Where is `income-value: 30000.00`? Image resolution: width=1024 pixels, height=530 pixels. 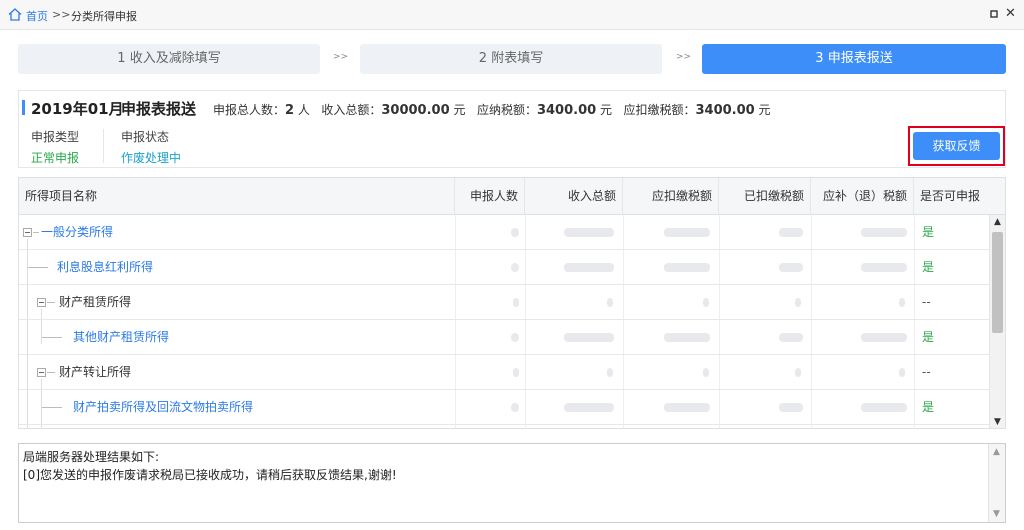 income-value: 30000.00 is located at coordinates (415, 110).